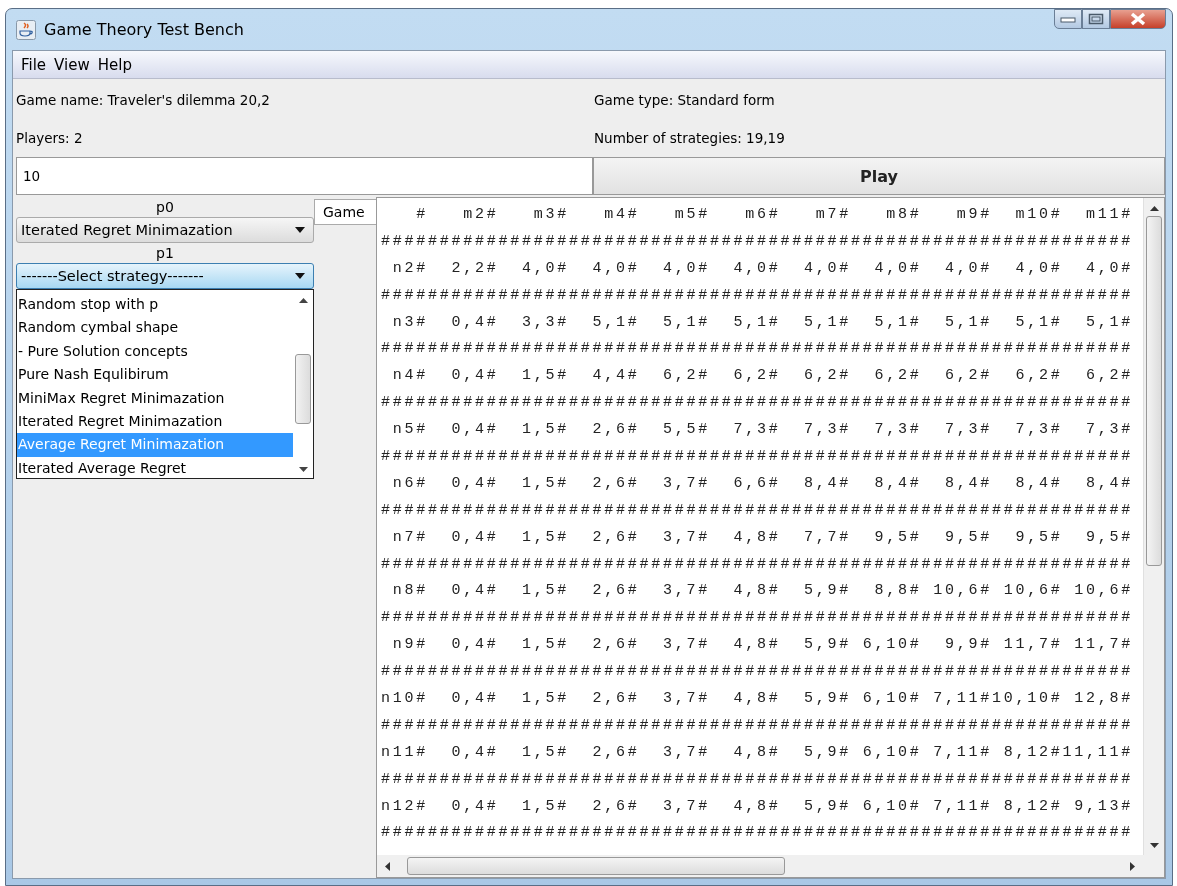  I want to click on text-line: n6# 0,4# 1,5# 2,6# 3,7# 6,6# 8,4# 8,4# 8,4# 8,4# 8,4#, so click(763, 483).